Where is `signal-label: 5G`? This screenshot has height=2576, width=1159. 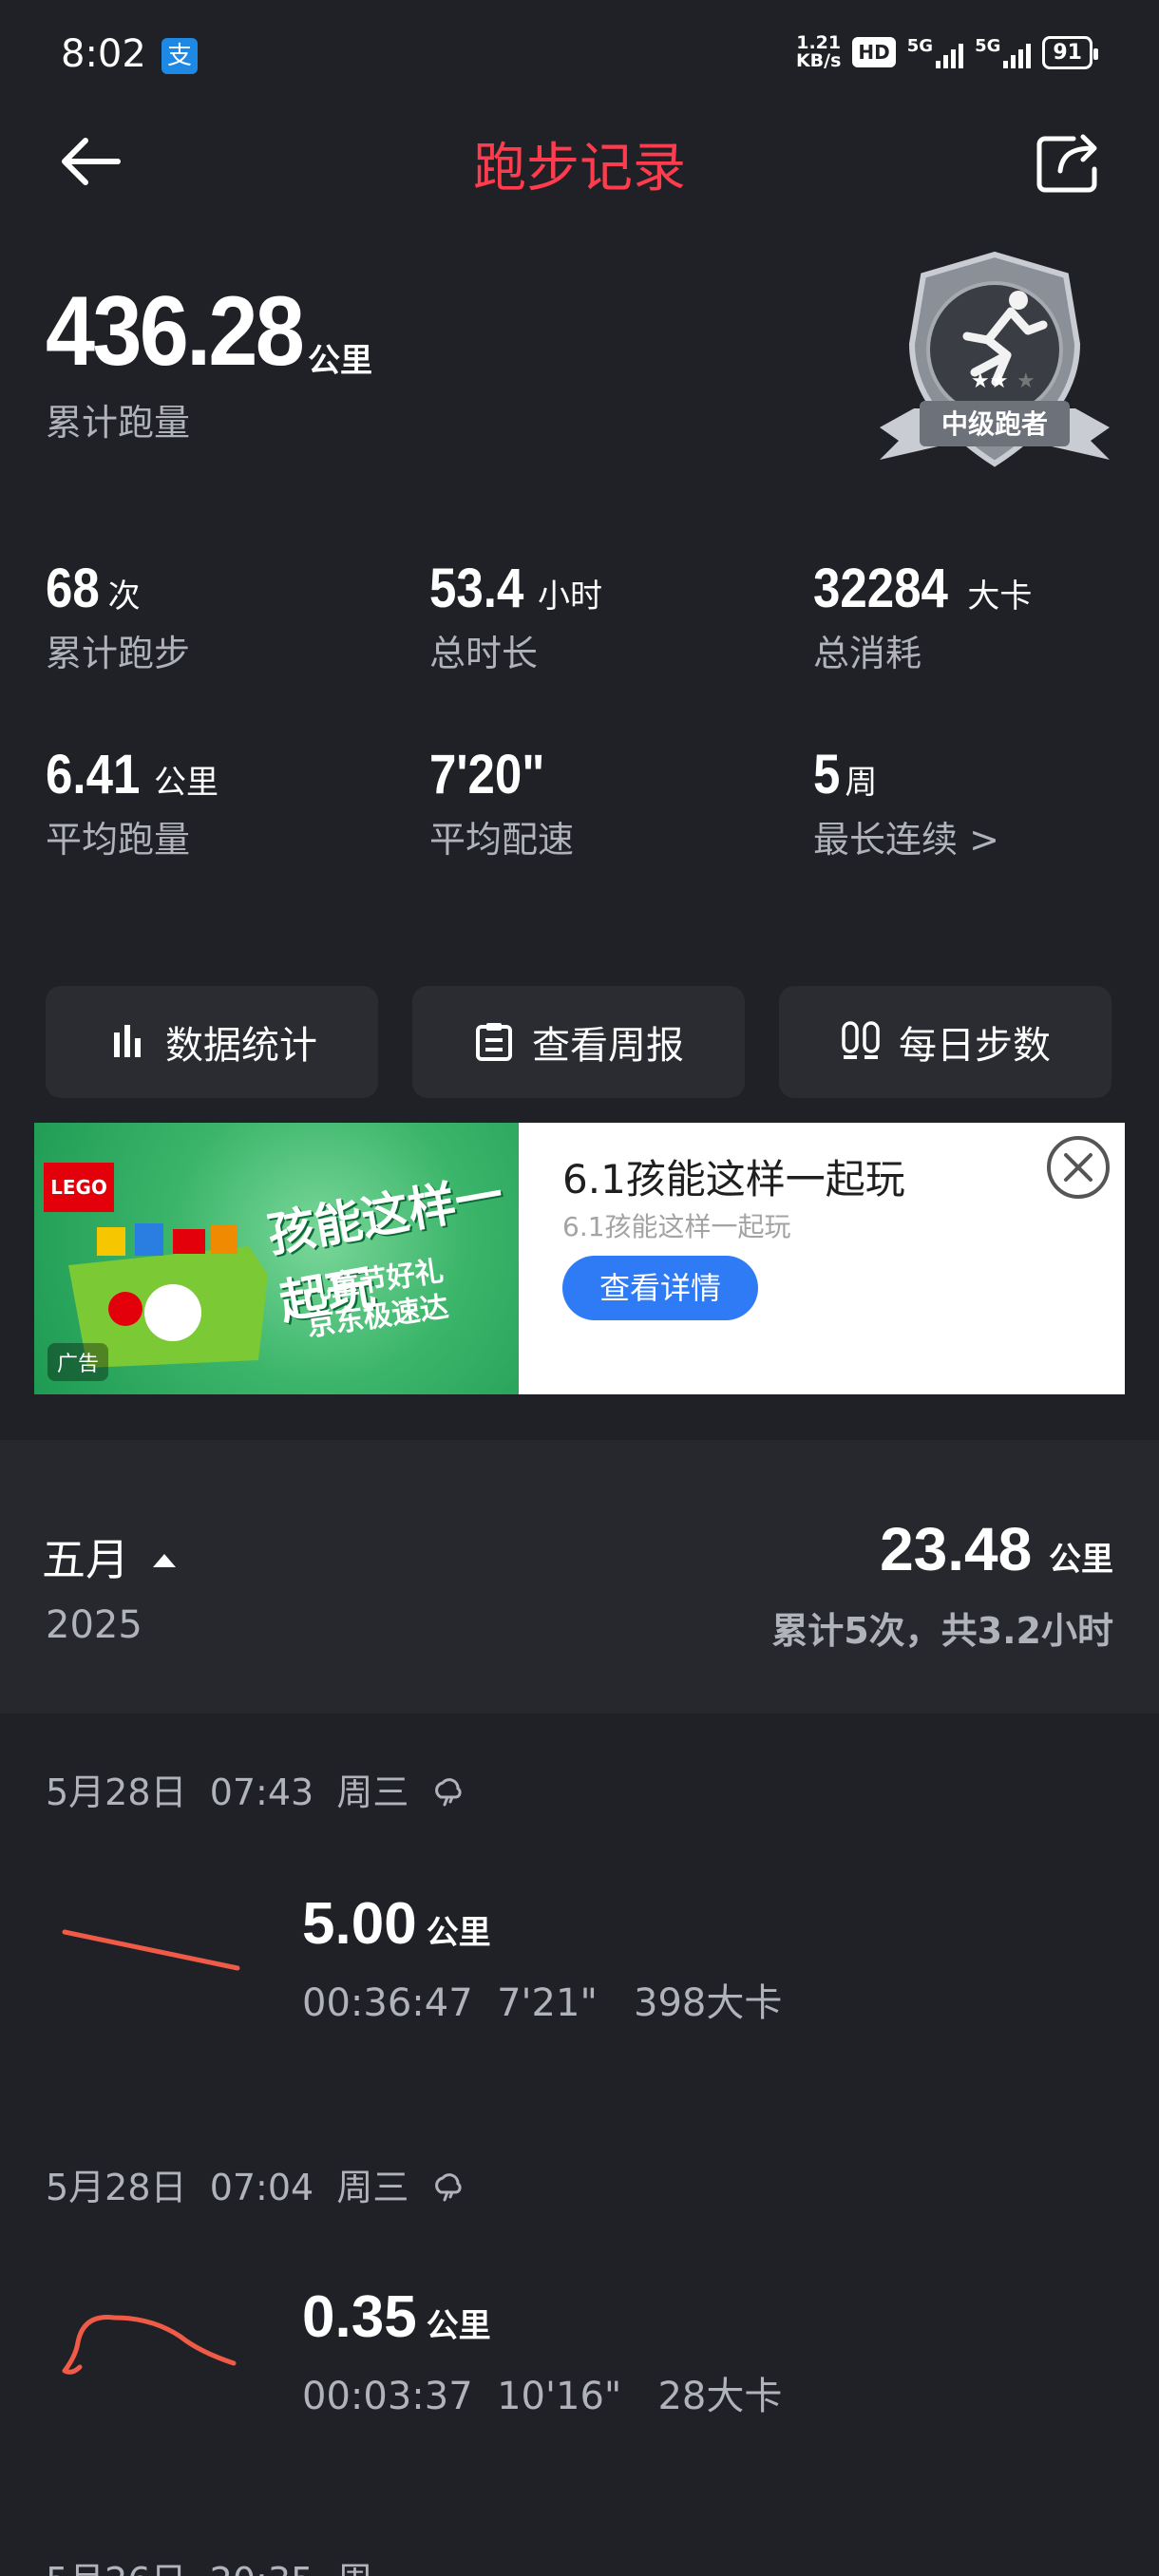
signal-label: 5G is located at coordinates (920, 46).